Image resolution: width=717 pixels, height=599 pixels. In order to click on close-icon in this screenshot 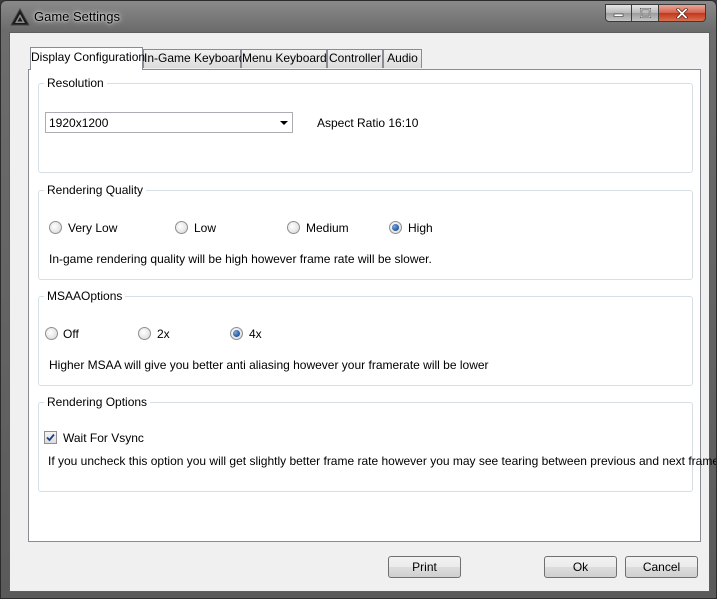, I will do `click(682, 13)`.